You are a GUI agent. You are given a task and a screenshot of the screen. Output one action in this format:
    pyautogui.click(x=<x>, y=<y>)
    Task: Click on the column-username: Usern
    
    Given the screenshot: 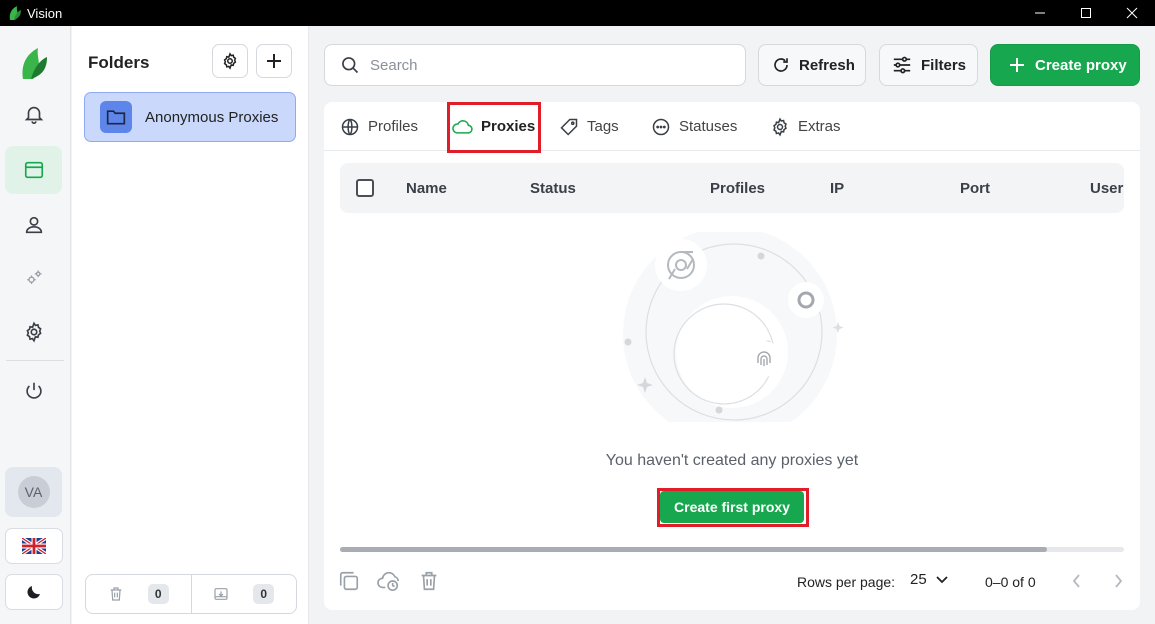 What is the action you would take?
    pyautogui.click(x=1107, y=188)
    